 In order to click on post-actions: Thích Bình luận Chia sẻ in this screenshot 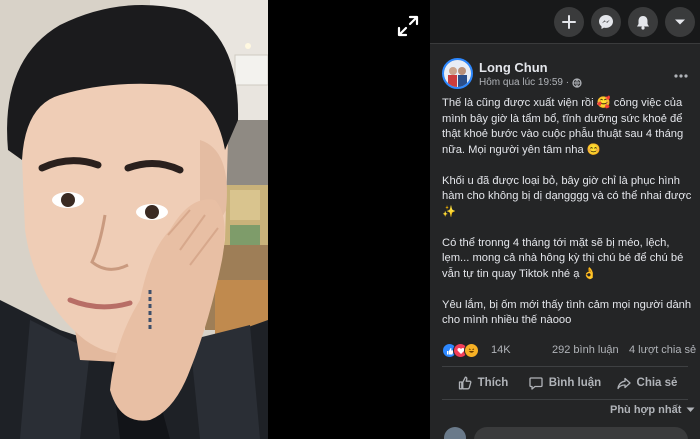, I will do `click(565, 383)`.